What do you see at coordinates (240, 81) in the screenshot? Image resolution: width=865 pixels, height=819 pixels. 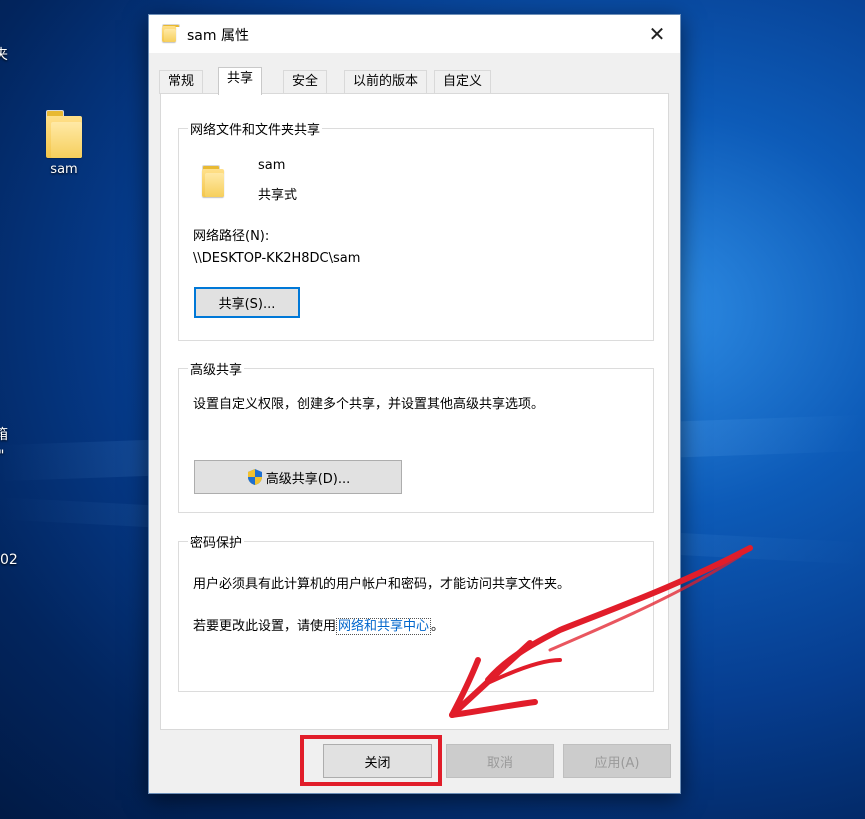 I see `tab-sharing: 共享` at bounding box center [240, 81].